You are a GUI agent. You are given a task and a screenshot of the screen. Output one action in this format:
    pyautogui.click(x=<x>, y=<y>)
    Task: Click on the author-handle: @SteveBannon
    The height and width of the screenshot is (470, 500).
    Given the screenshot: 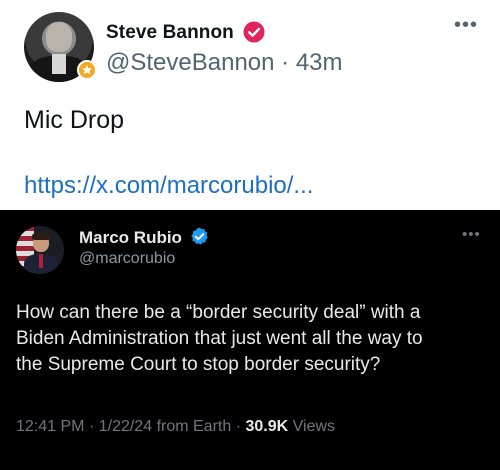 What is the action you would take?
    pyautogui.click(x=190, y=62)
    